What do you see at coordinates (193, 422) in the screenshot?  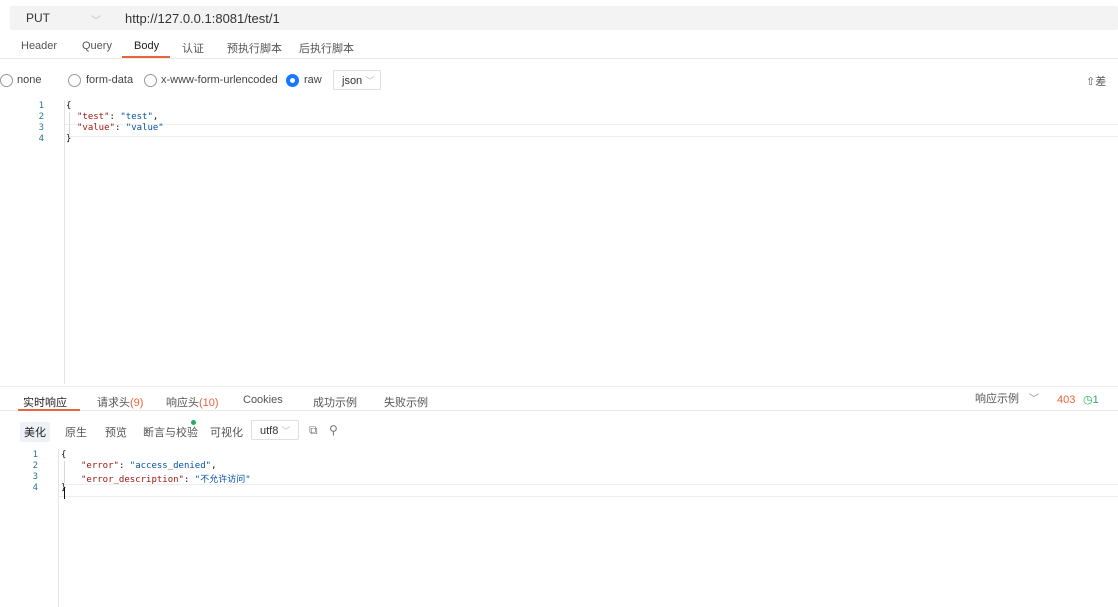 I see `status-dot` at bounding box center [193, 422].